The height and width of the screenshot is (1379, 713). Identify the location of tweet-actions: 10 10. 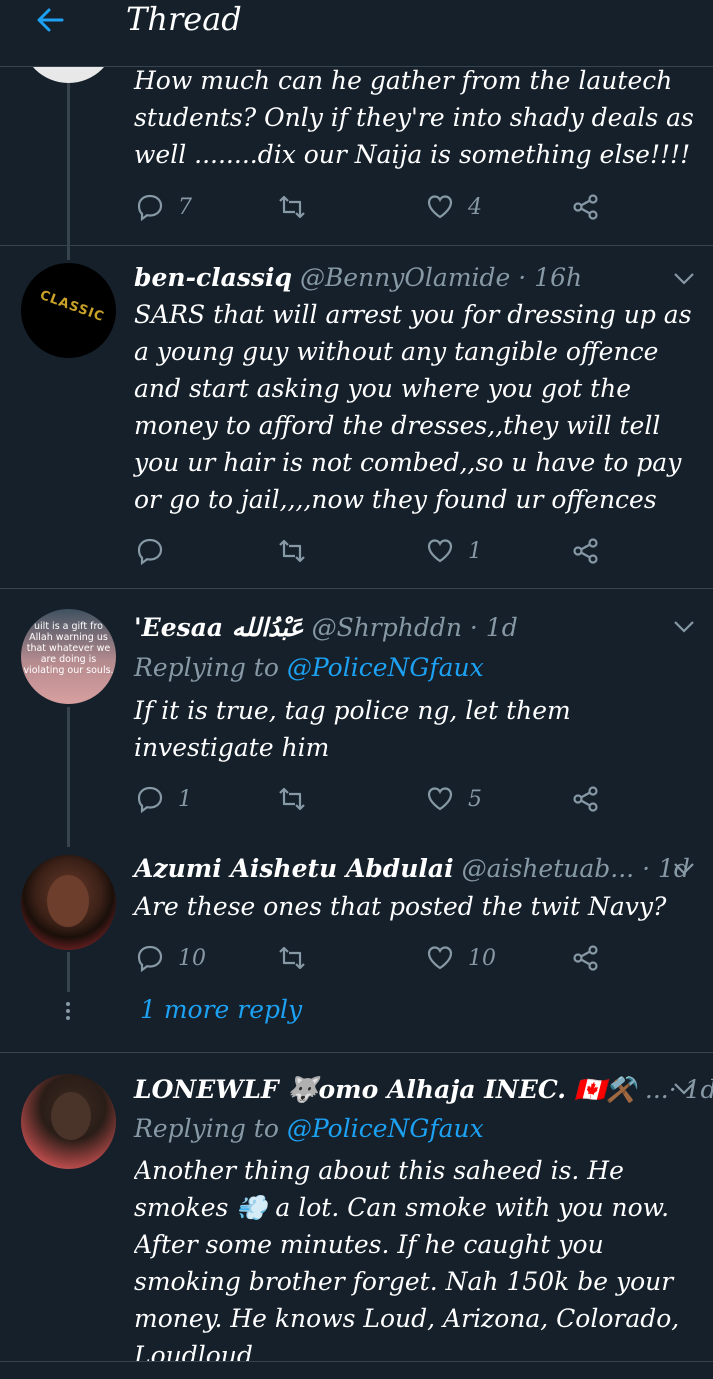
(371, 958).